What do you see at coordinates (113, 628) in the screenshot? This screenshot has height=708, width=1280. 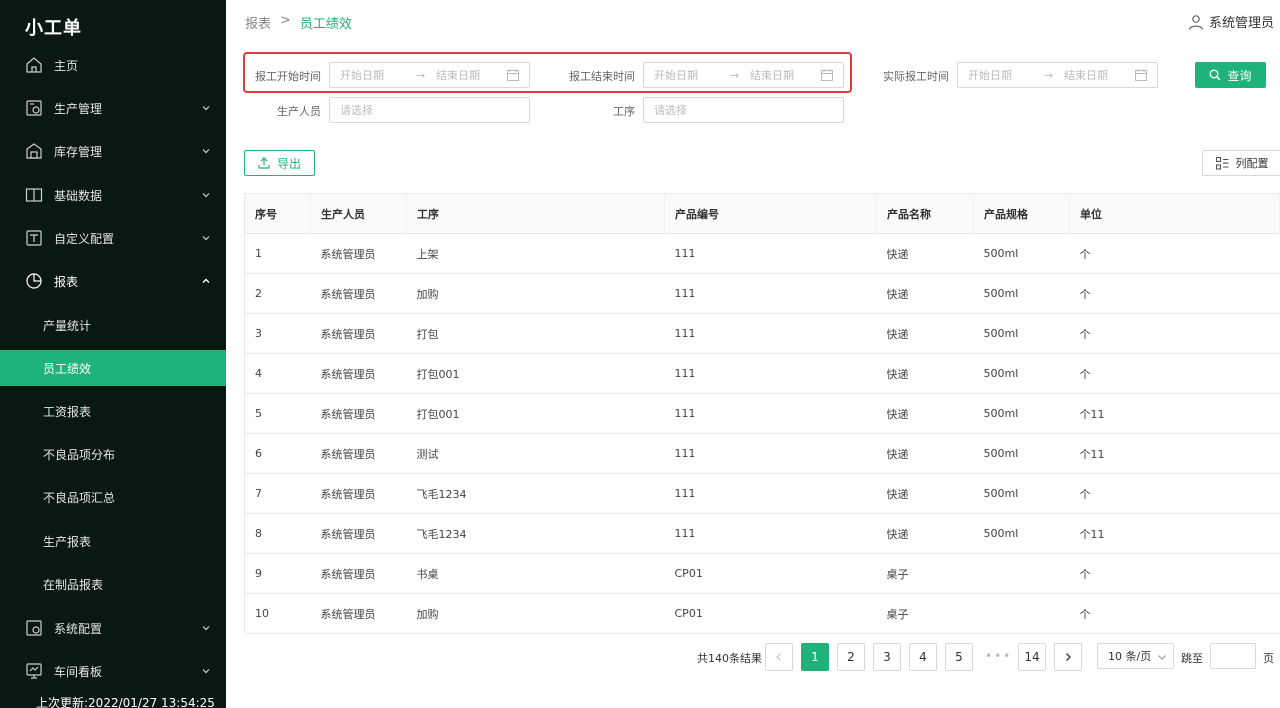 I see `sidebar-item-system-config: 系统配置` at bounding box center [113, 628].